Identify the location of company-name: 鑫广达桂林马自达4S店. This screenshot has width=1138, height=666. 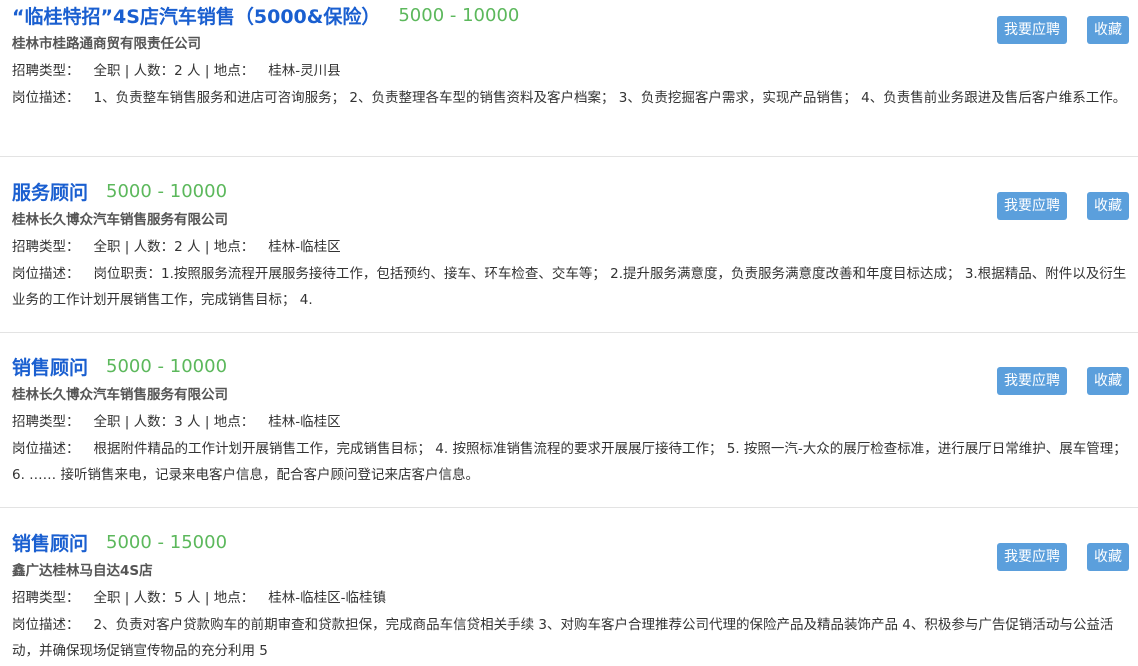
(82, 569).